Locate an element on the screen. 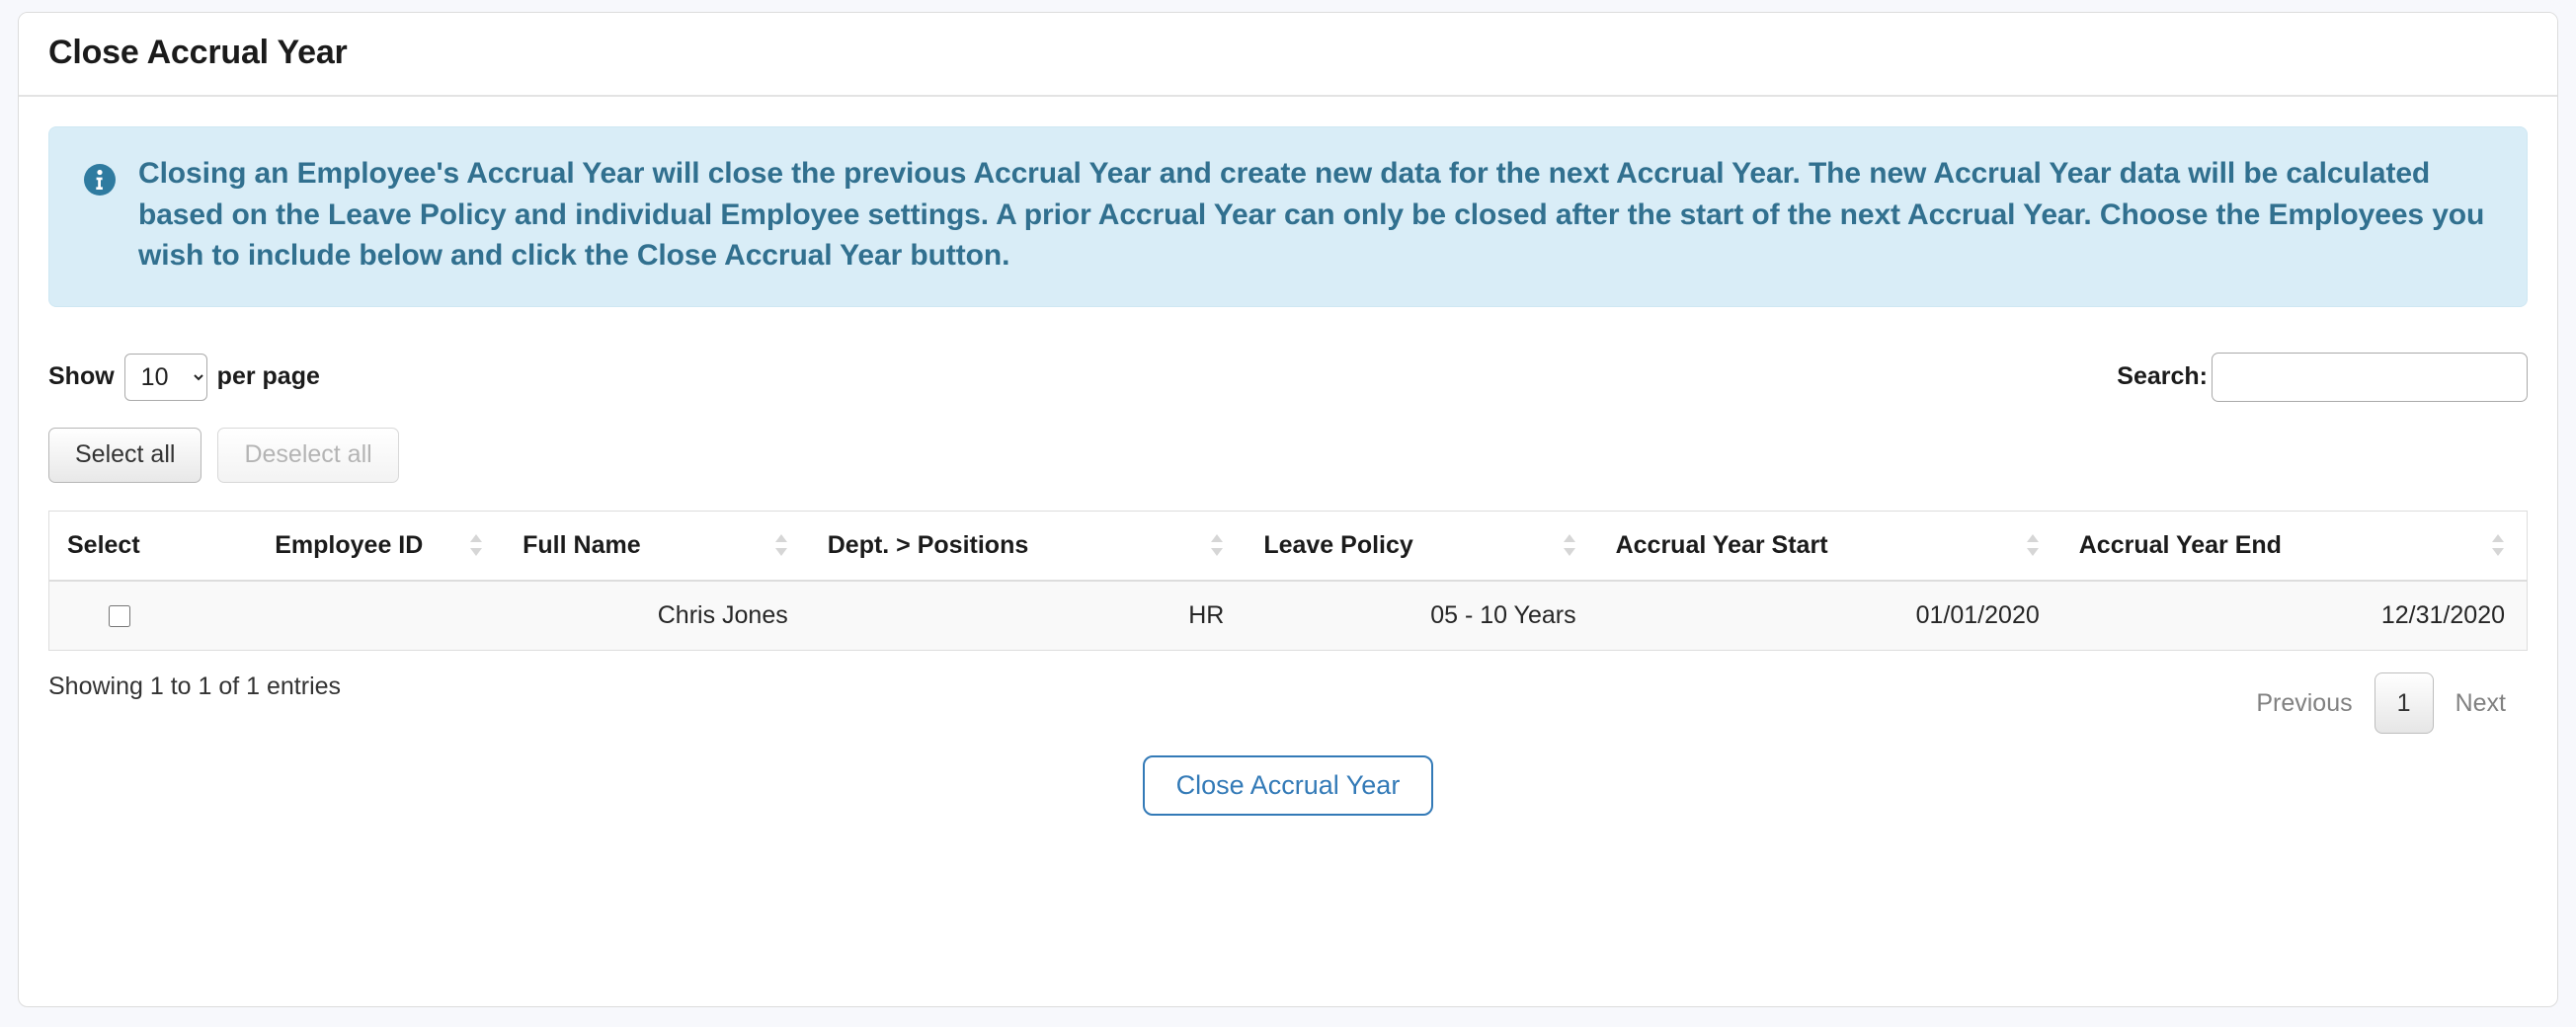  column-header-employee-id: Employee ID is located at coordinates (381, 547).